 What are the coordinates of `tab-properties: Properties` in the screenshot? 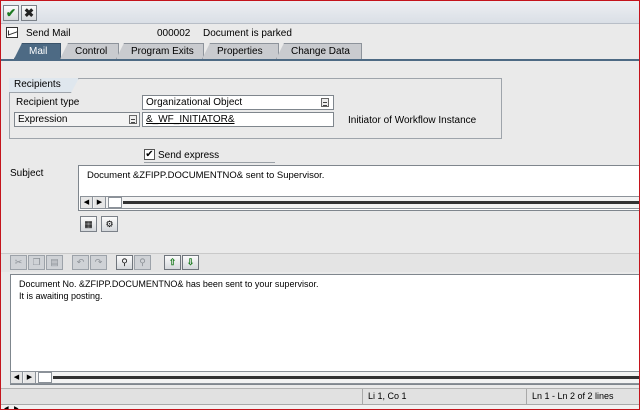 It's located at (240, 51).